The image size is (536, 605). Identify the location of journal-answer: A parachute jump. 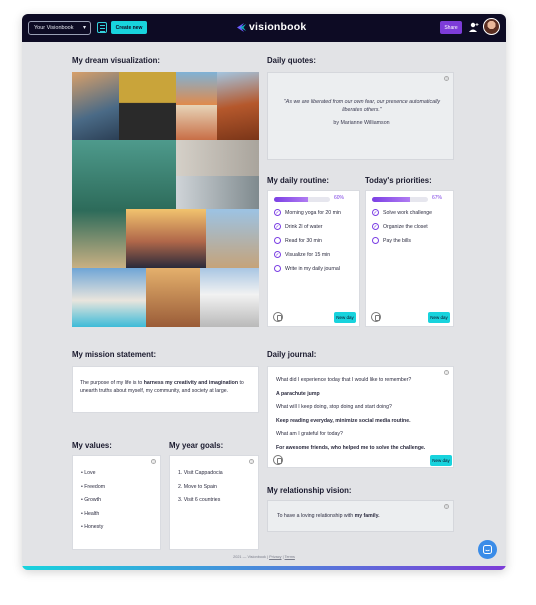
(298, 393).